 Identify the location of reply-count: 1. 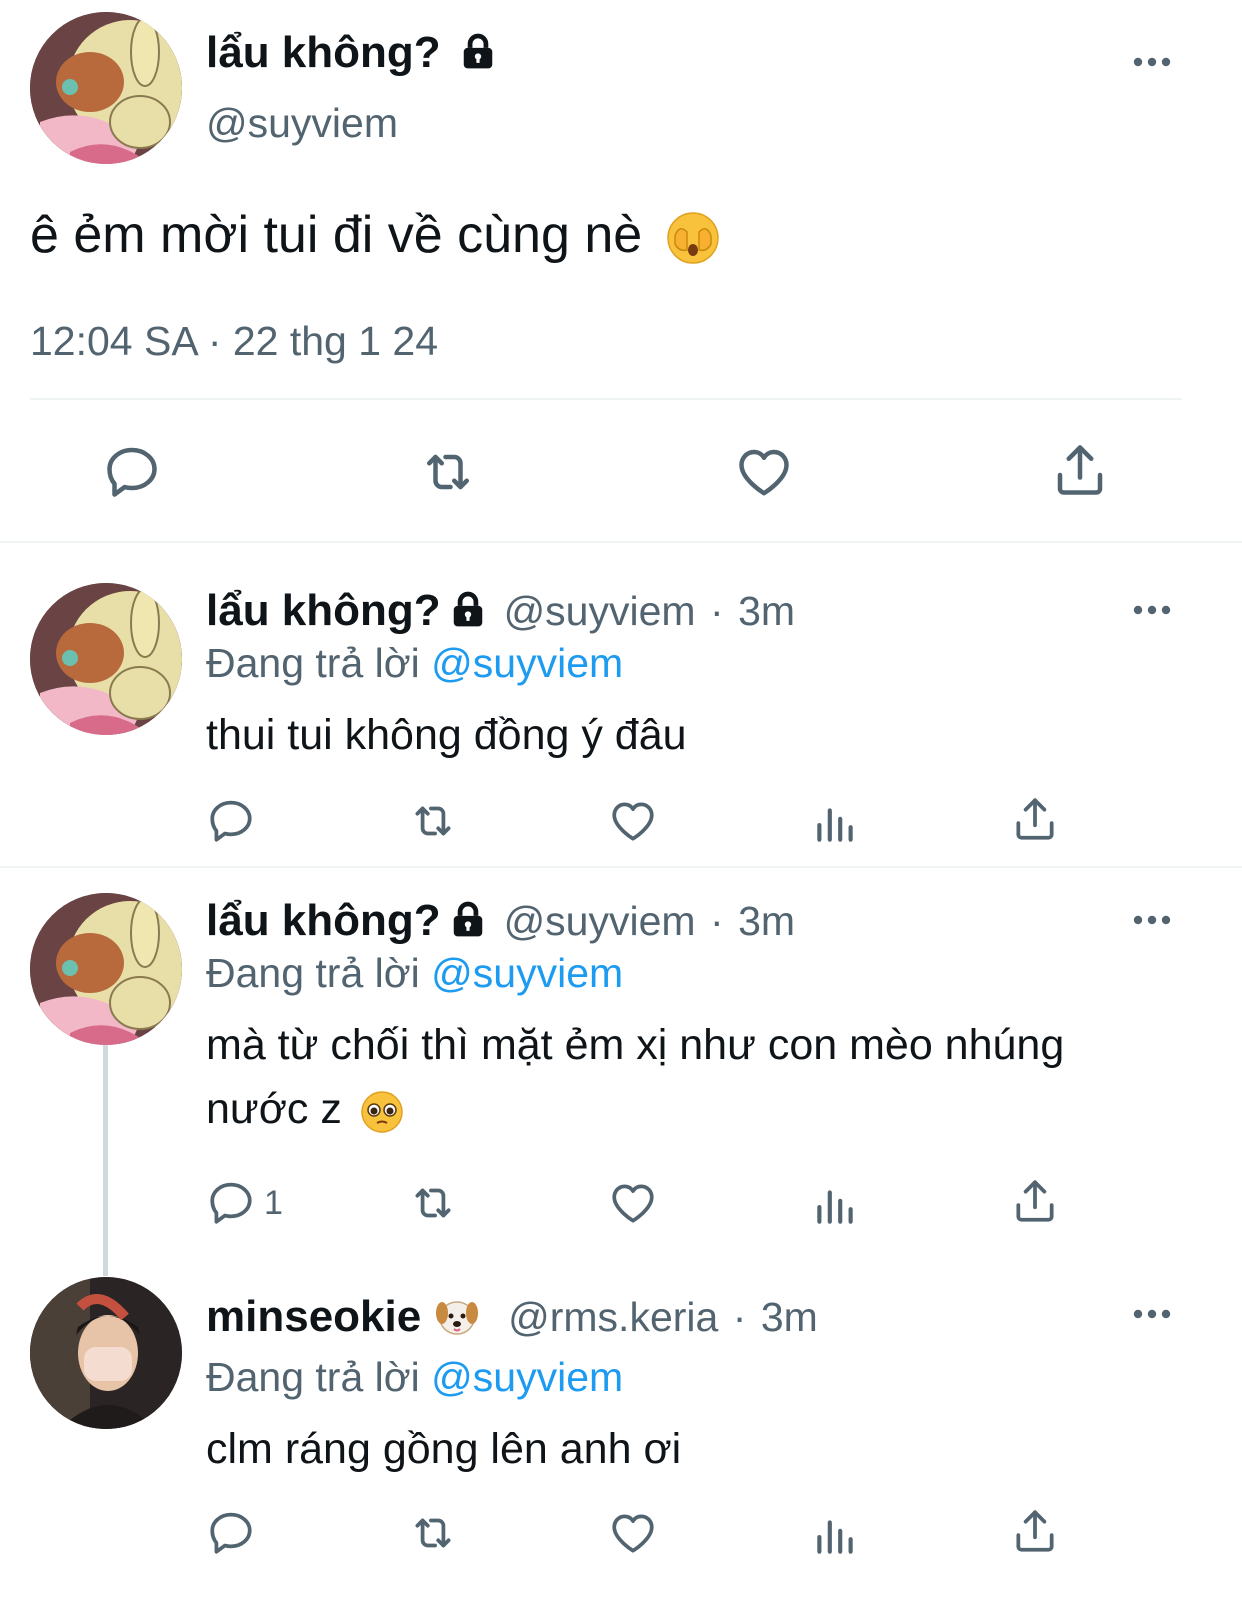
(273, 1203).